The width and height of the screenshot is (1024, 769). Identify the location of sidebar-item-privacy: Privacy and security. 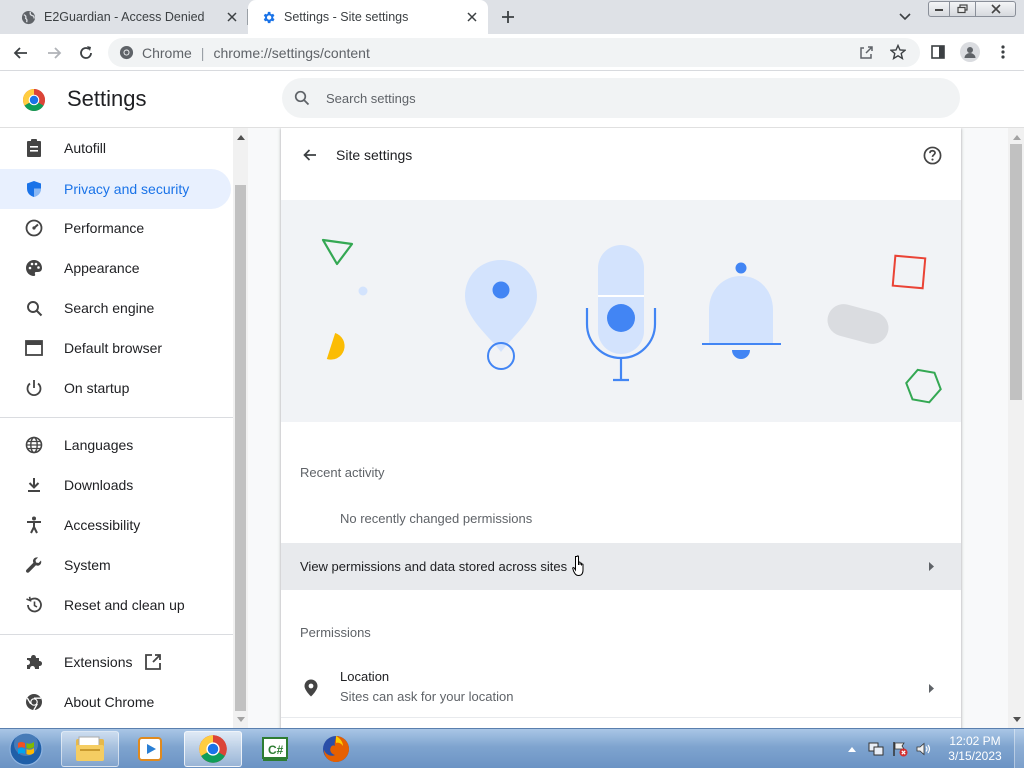
(115, 189).